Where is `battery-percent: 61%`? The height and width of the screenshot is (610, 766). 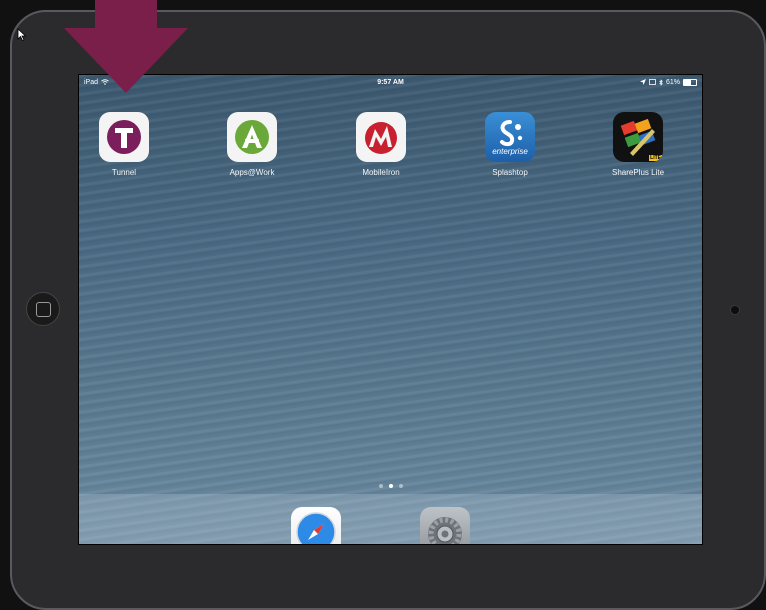 battery-percent: 61% is located at coordinates (672, 82).